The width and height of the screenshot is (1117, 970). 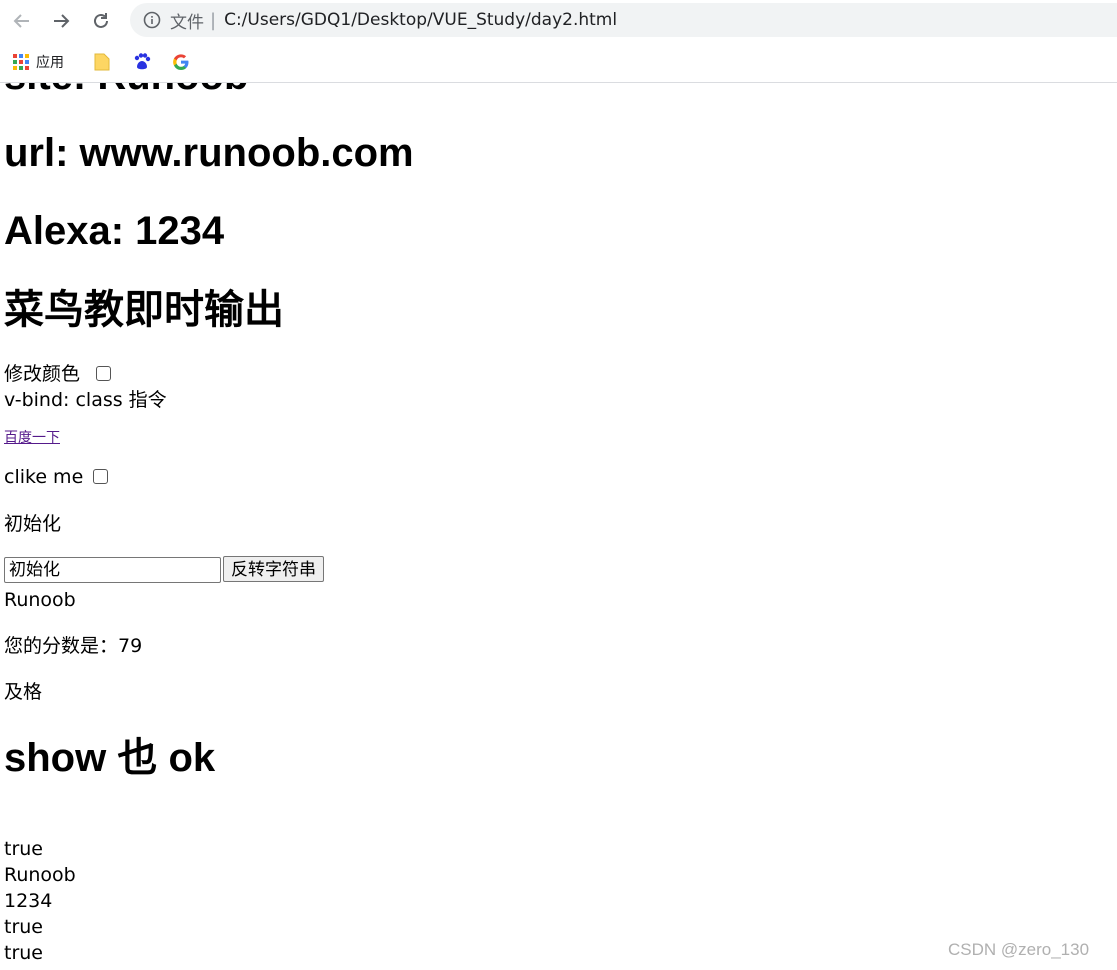 I want to click on baidu-link: 百度一下, so click(x=32, y=438).